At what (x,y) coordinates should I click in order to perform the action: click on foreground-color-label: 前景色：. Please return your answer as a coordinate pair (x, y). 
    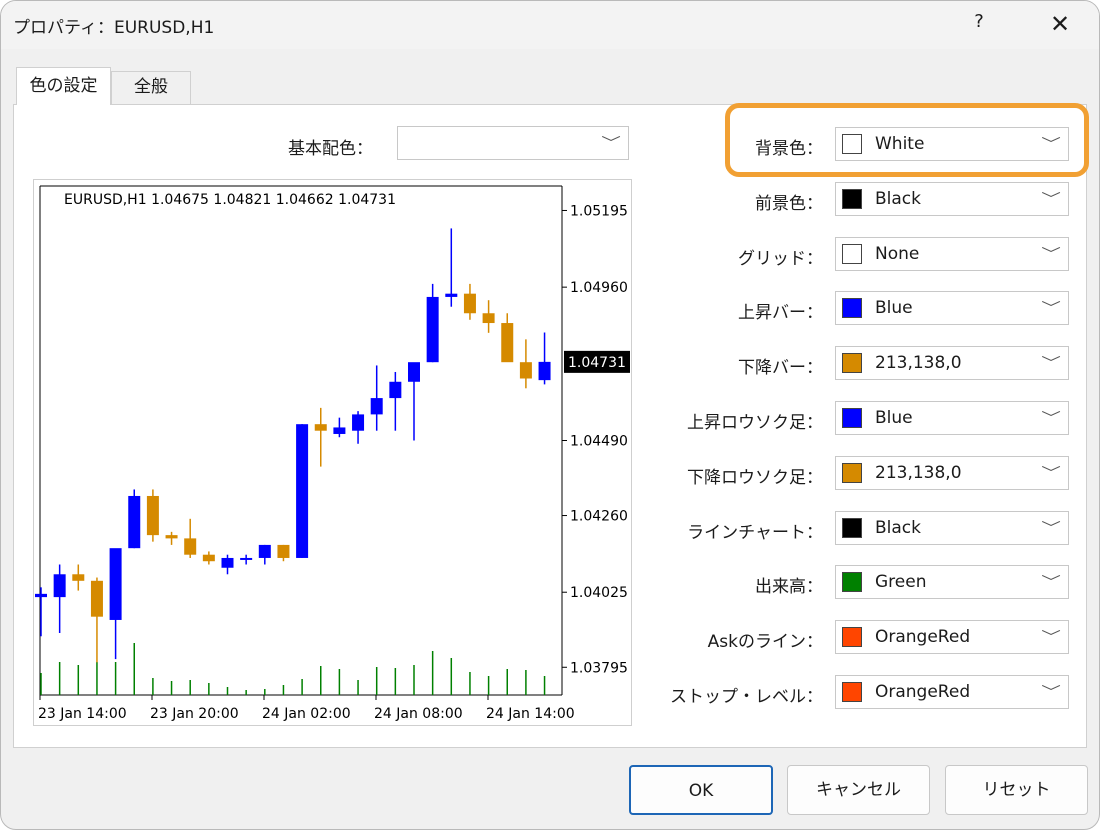
    Looking at the image, I should click on (789, 204).